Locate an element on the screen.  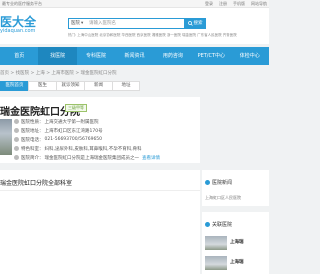
news-icon is located at coordinates (207, 182).